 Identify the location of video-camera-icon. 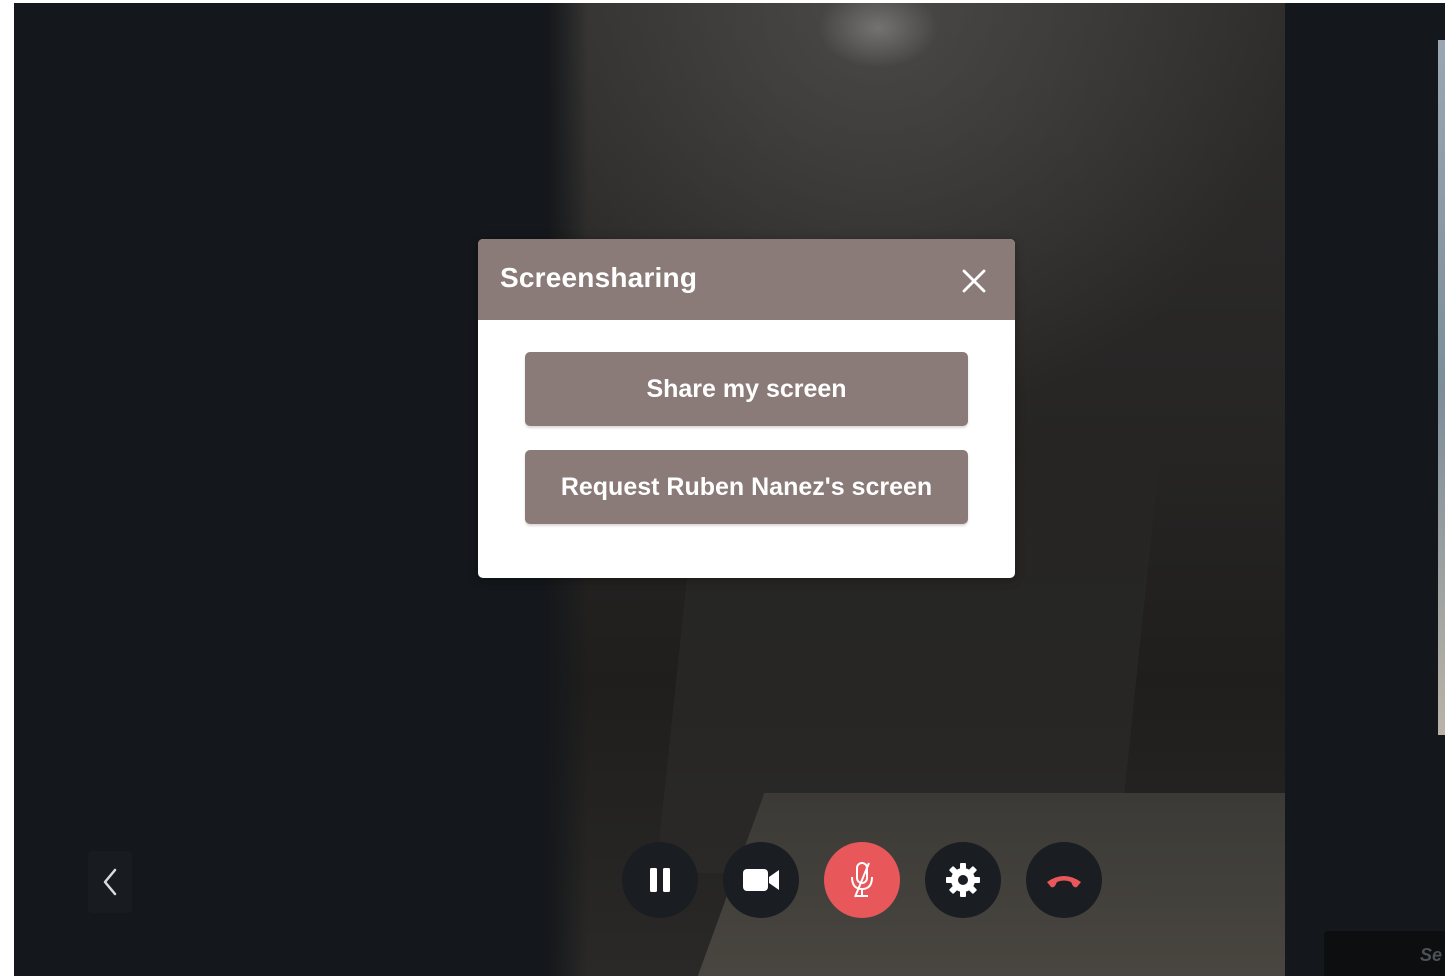
(761, 880).